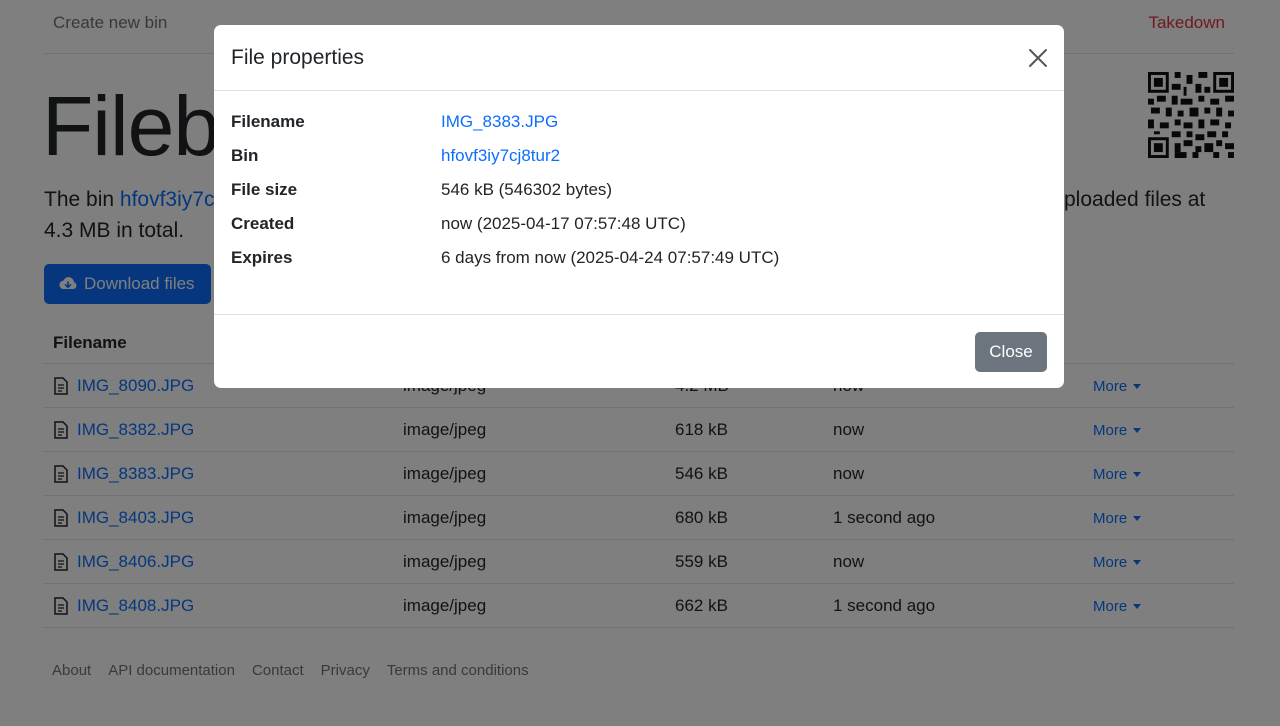 Image resolution: width=1280 pixels, height=726 pixels. What do you see at coordinates (500, 156) in the screenshot?
I see `property-value-bin-link: hfovf3iy7cj8tur2` at bounding box center [500, 156].